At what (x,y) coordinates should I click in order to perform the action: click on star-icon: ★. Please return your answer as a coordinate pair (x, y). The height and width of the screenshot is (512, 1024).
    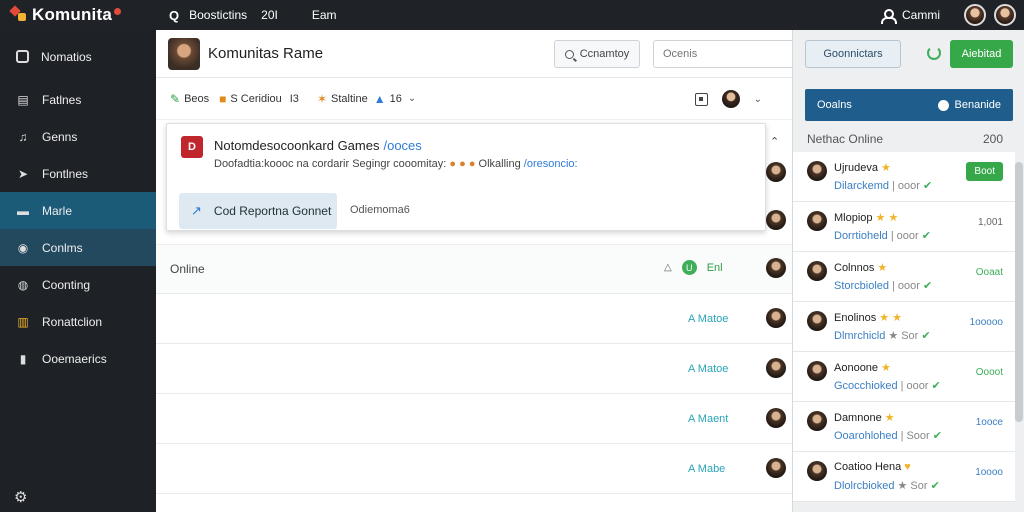
    Looking at the image, I should click on (889, 418).